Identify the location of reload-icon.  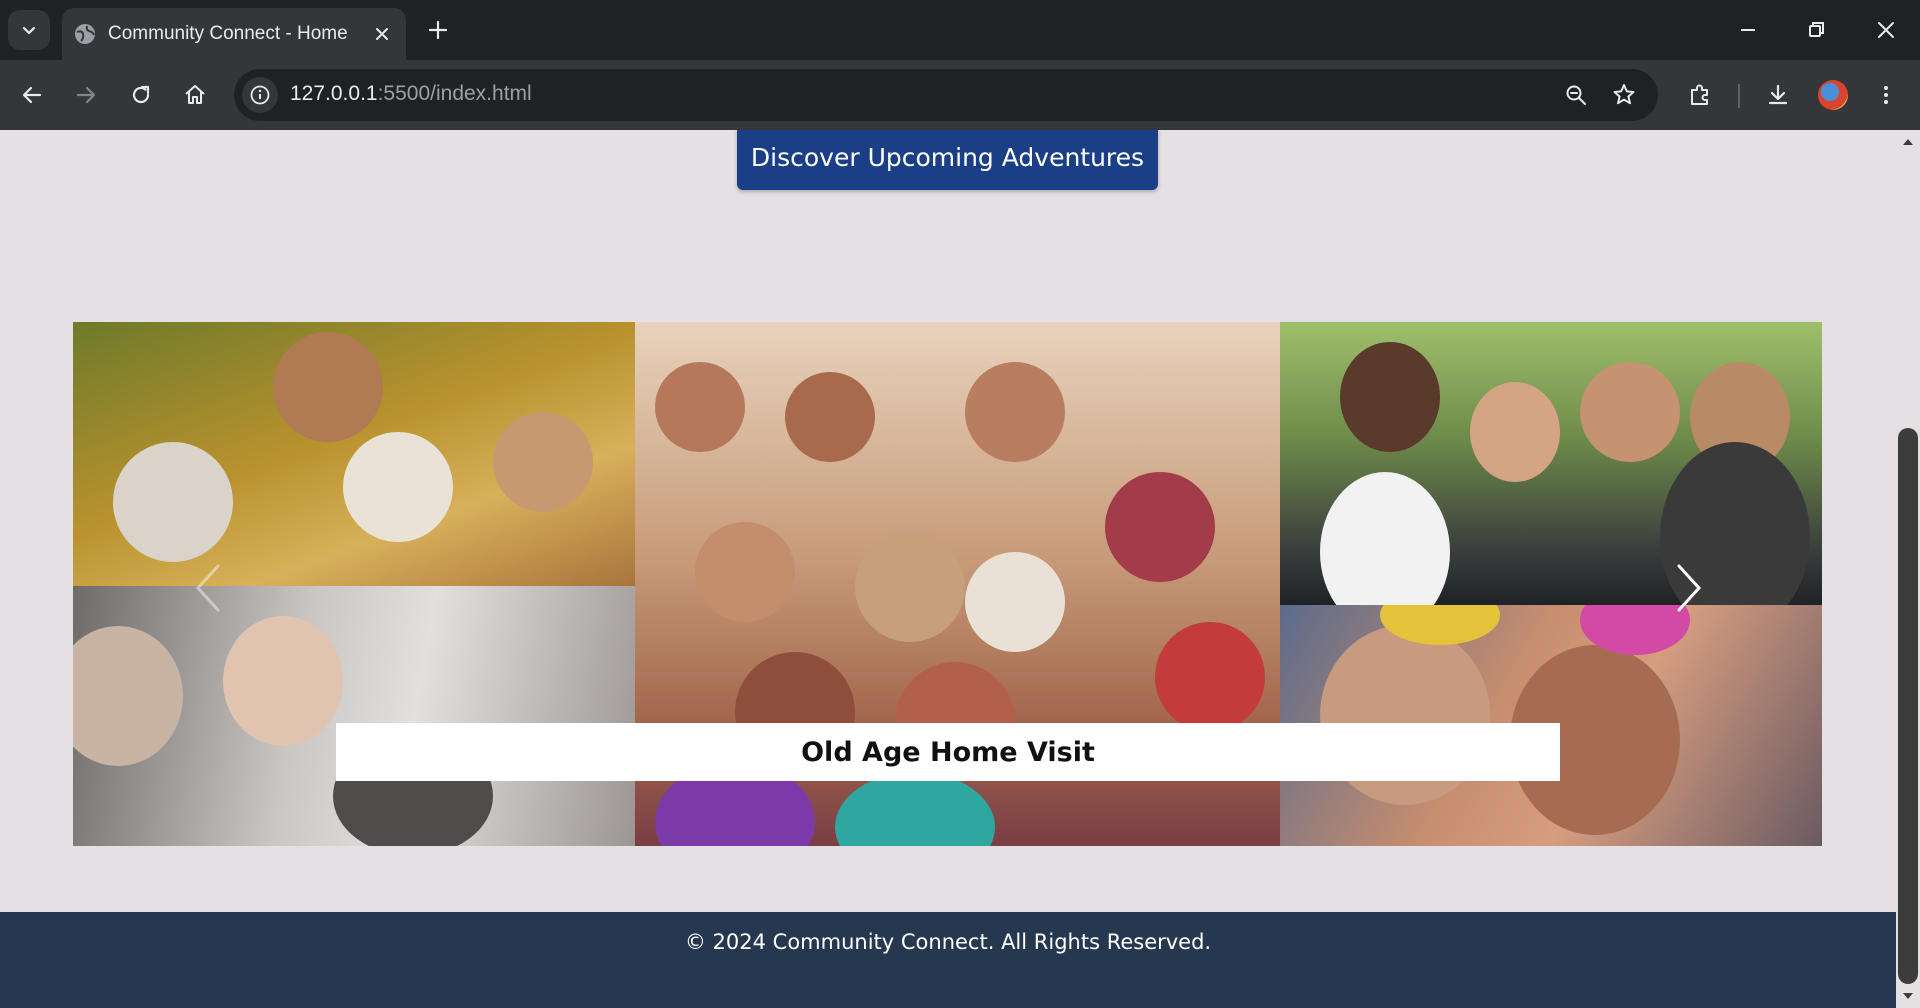
(141, 95).